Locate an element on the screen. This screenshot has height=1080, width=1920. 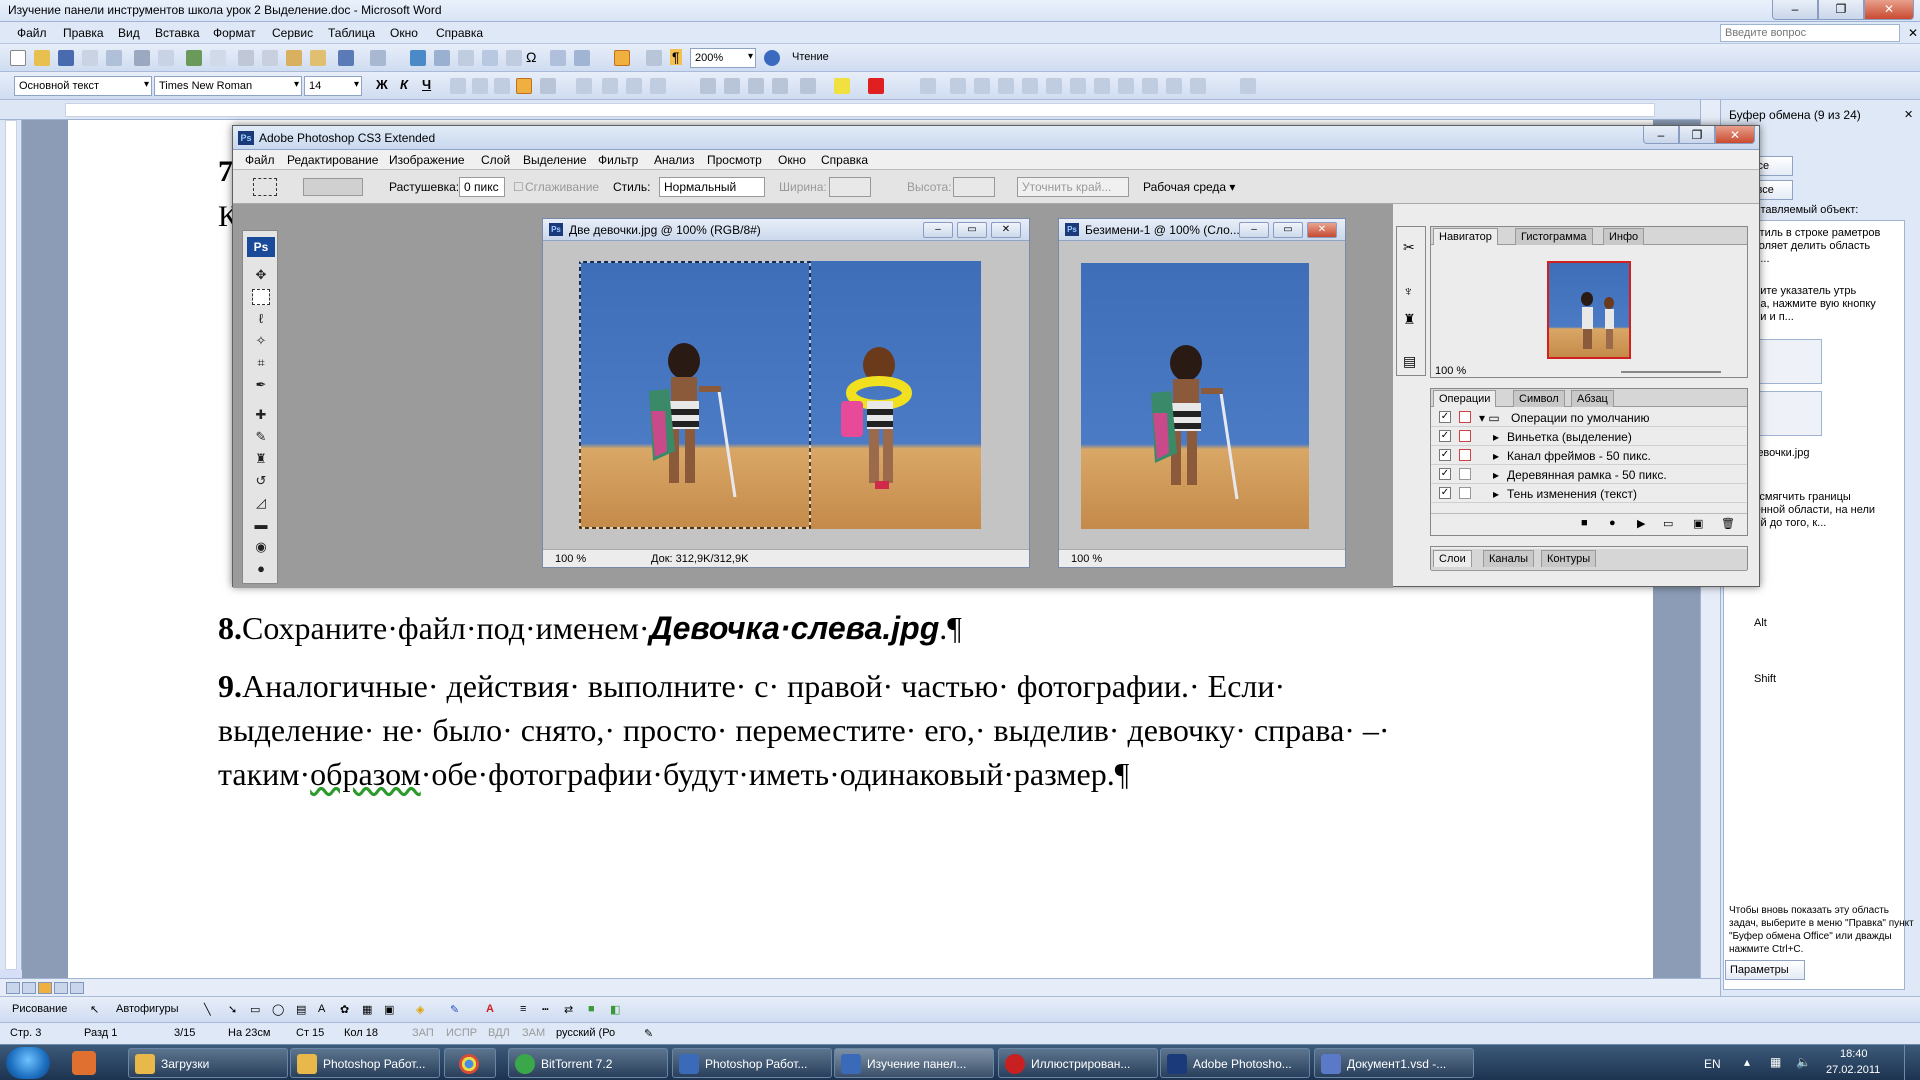
tab-layers: Слои is located at coordinates (1452, 558).